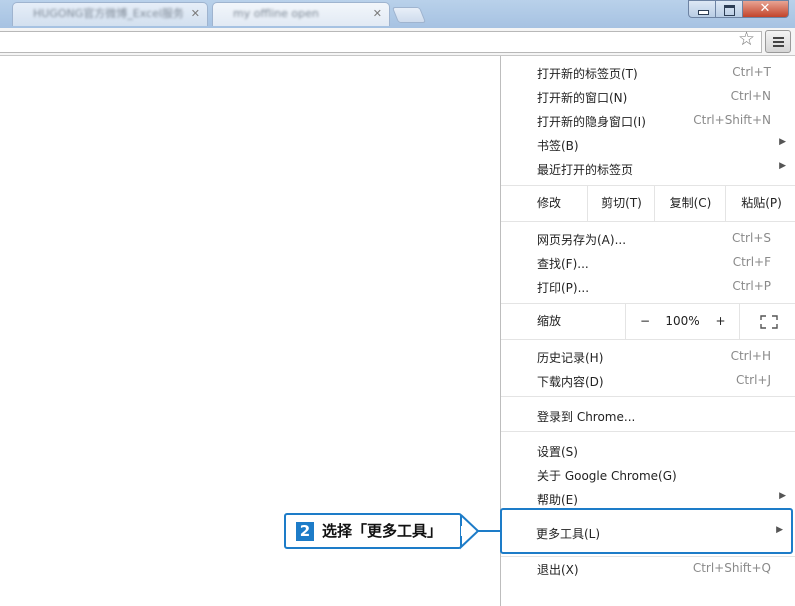  I want to click on menu-item-find: 查找(F)... Ctrl+F, so click(648, 262).